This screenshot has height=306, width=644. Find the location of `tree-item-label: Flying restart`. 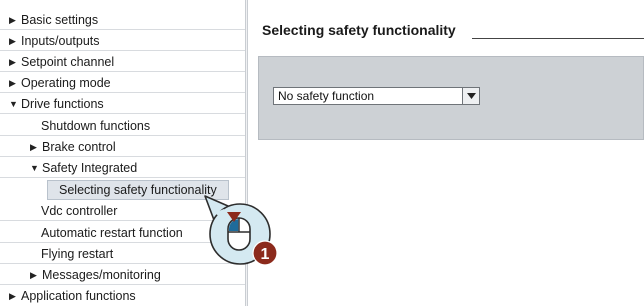

tree-item-label: Flying restart is located at coordinates (77, 253).